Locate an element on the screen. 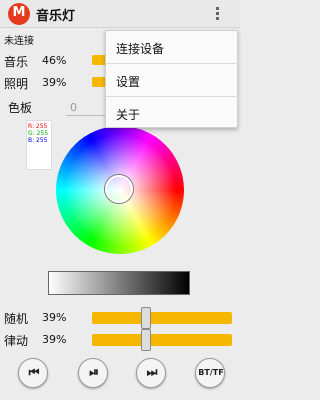 The width and height of the screenshot is (320, 400). overflow-menu-icon is located at coordinates (217, 14).